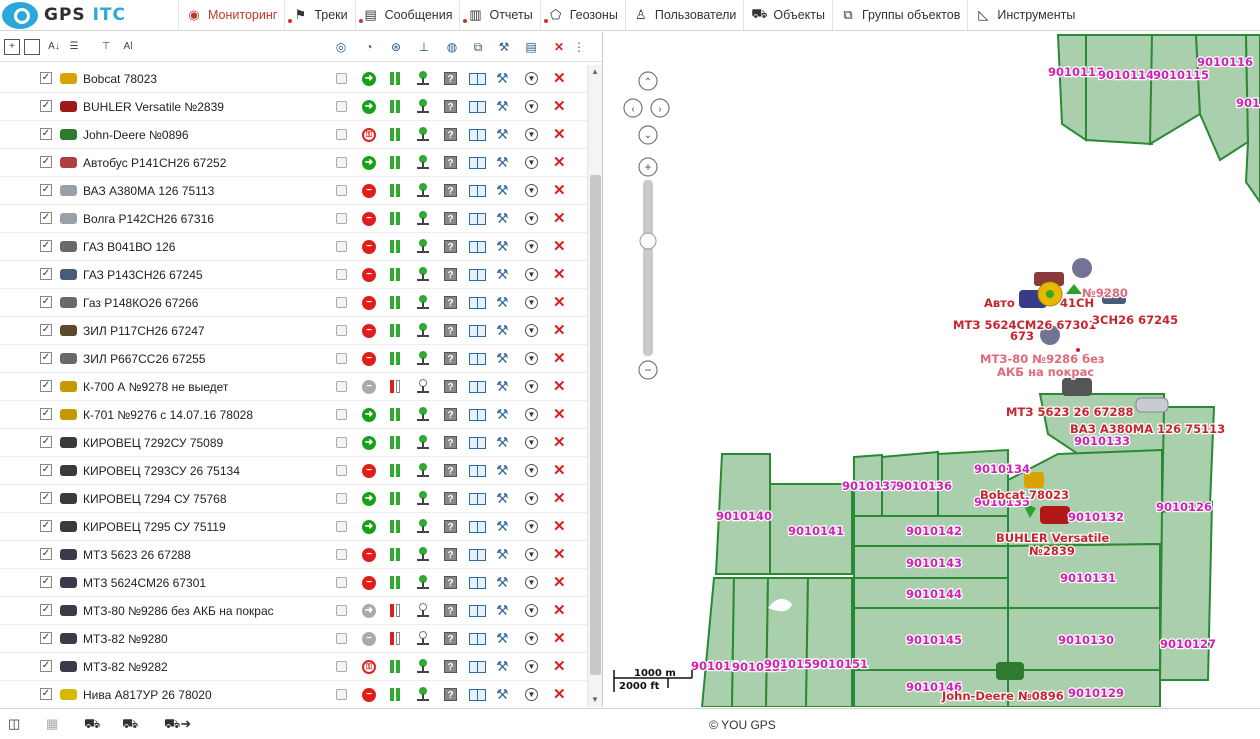  I want to click on add-icon: ⊤, so click(106, 47).